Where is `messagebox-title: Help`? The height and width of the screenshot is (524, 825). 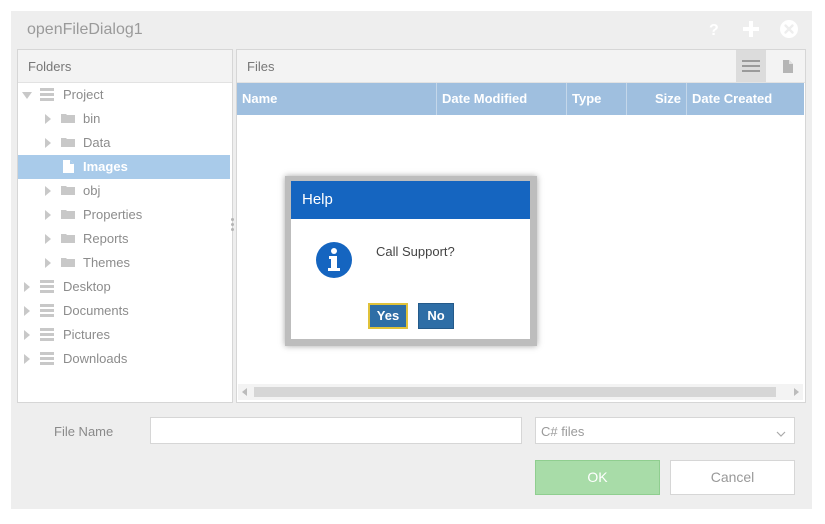
messagebox-title: Help is located at coordinates (317, 199).